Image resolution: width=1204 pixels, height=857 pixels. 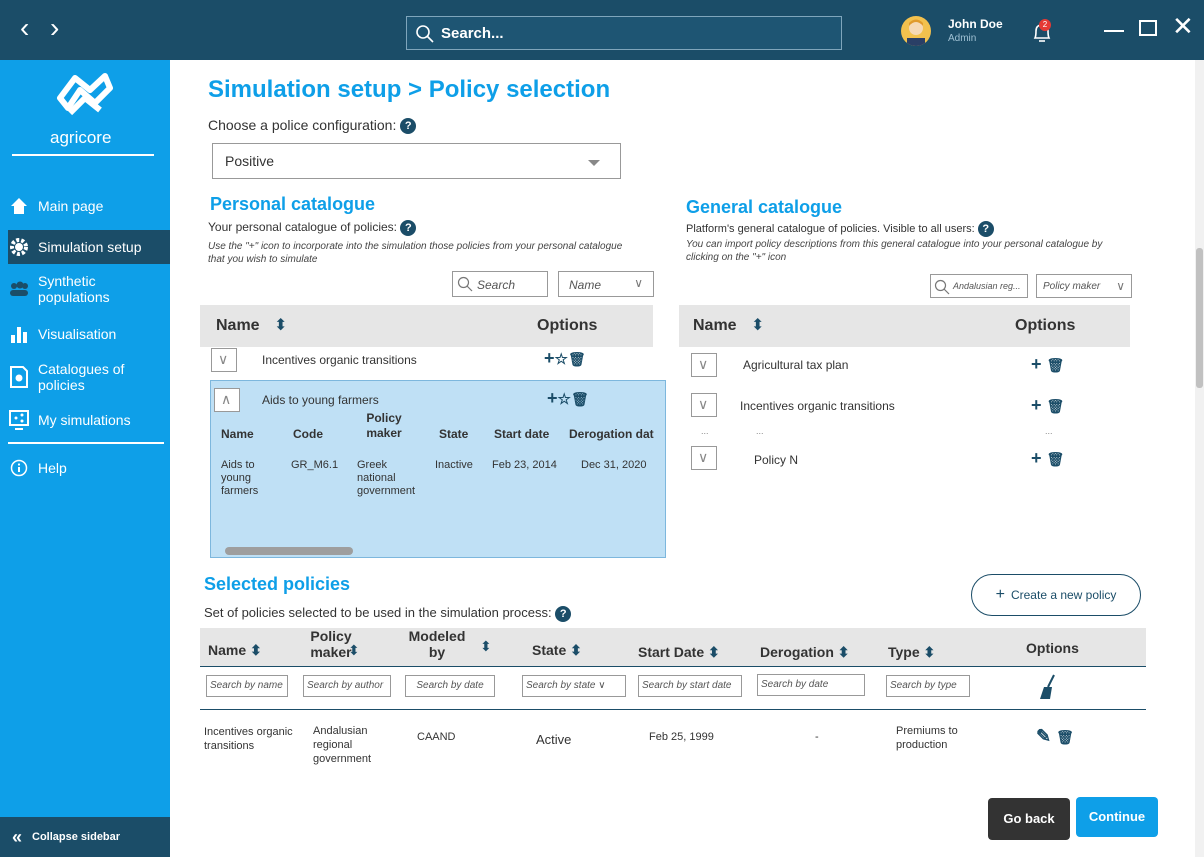 What do you see at coordinates (342, 745) in the screenshot?
I see `cell-policy-maker: Andalusian regional government` at bounding box center [342, 745].